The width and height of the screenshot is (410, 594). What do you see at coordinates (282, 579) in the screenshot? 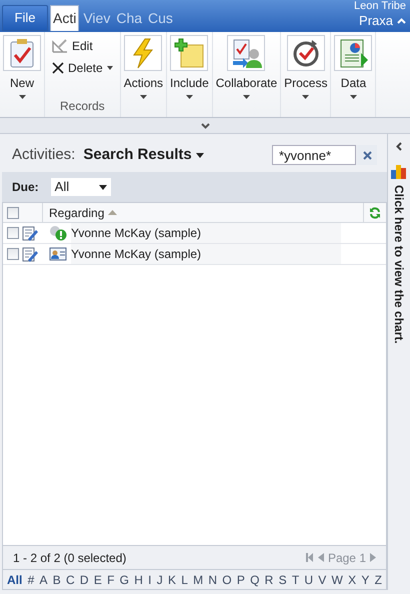
I see `index-link: S` at bounding box center [282, 579].